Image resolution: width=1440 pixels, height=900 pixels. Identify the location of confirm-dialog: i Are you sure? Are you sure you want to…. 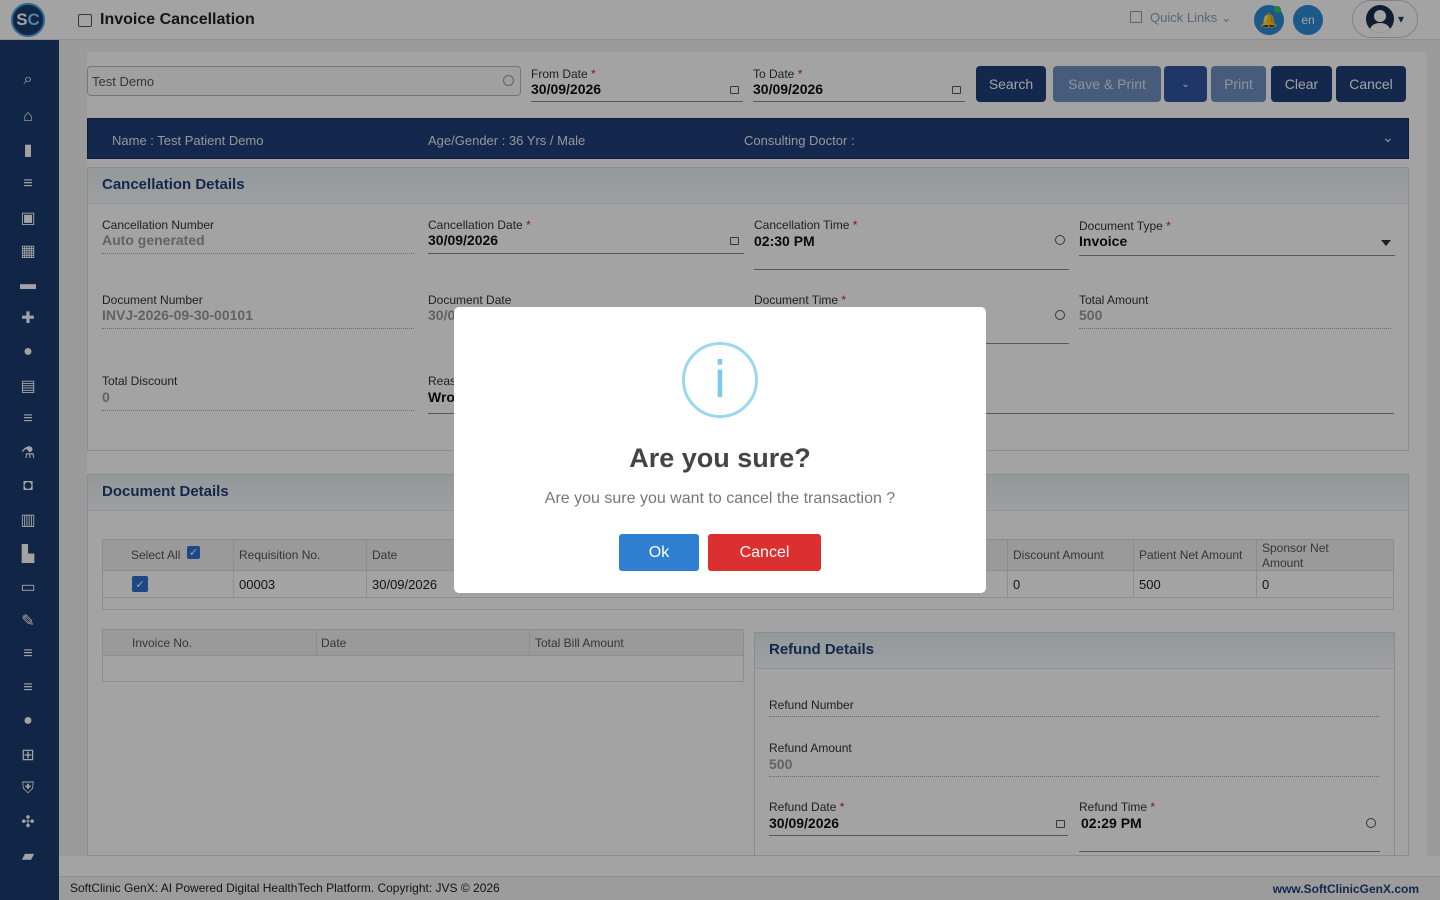
(720, 450).